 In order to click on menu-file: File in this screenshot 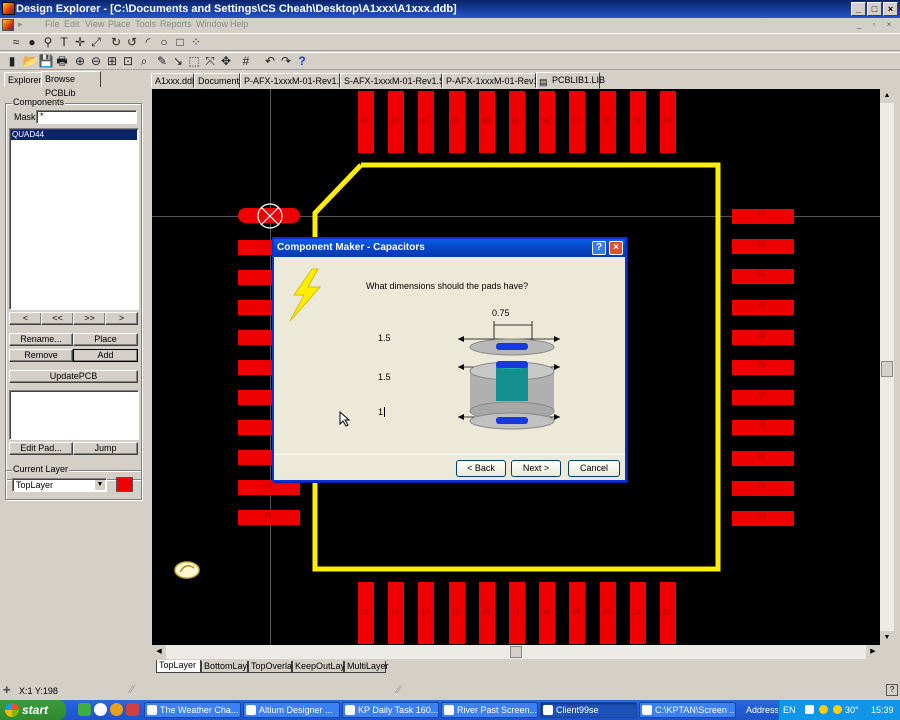, I will do `click(52, 24)`.